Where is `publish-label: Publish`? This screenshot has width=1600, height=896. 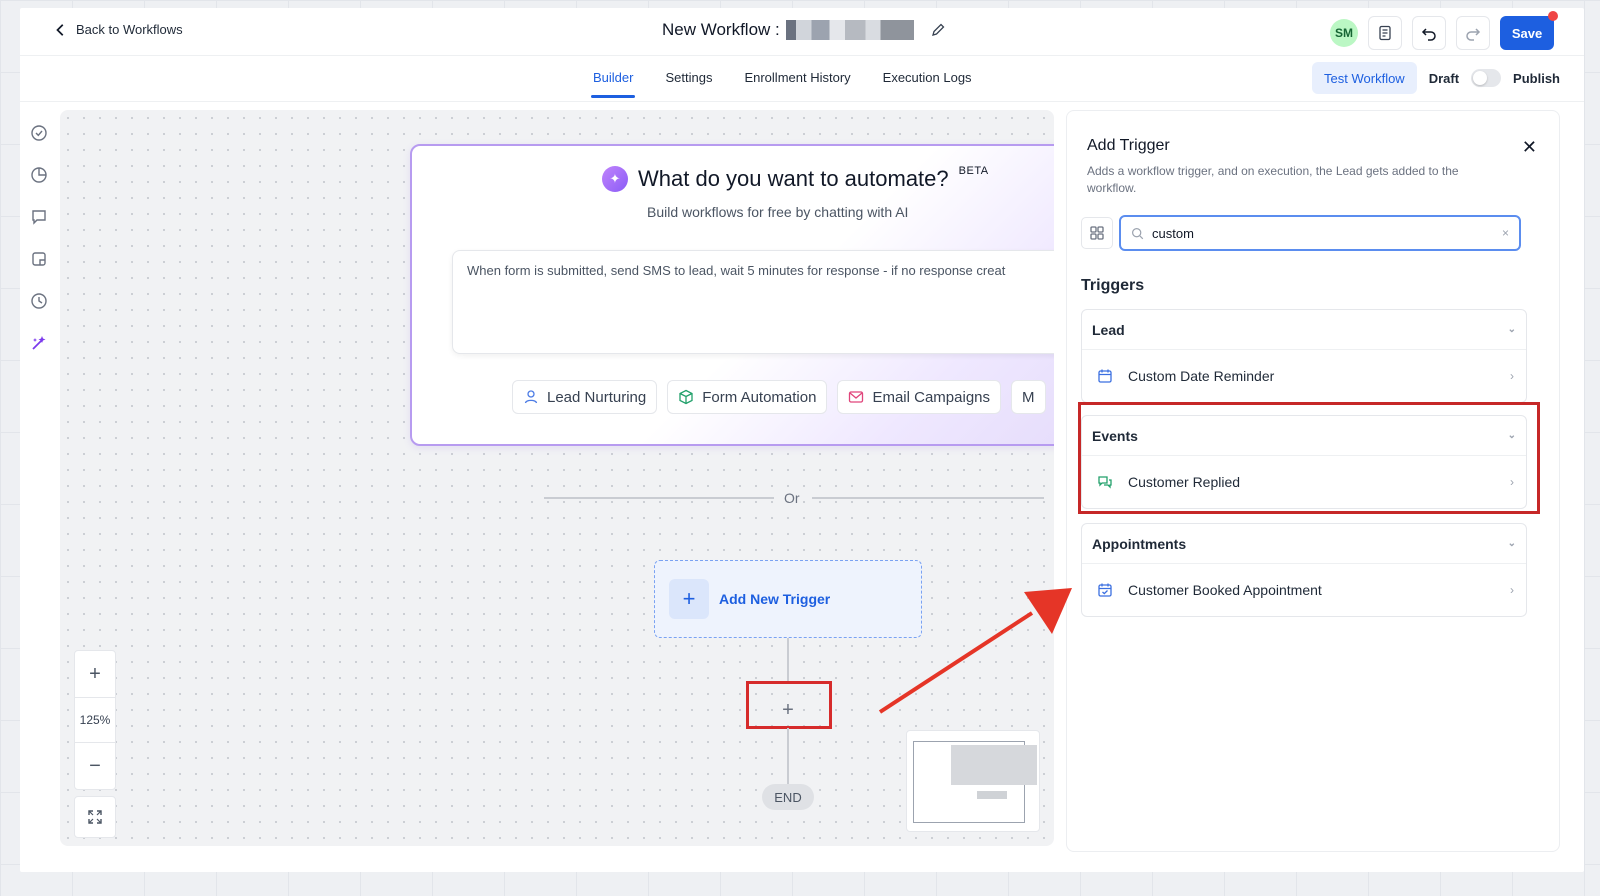
publish-label: Publish is located at coordinates (1536, 78).